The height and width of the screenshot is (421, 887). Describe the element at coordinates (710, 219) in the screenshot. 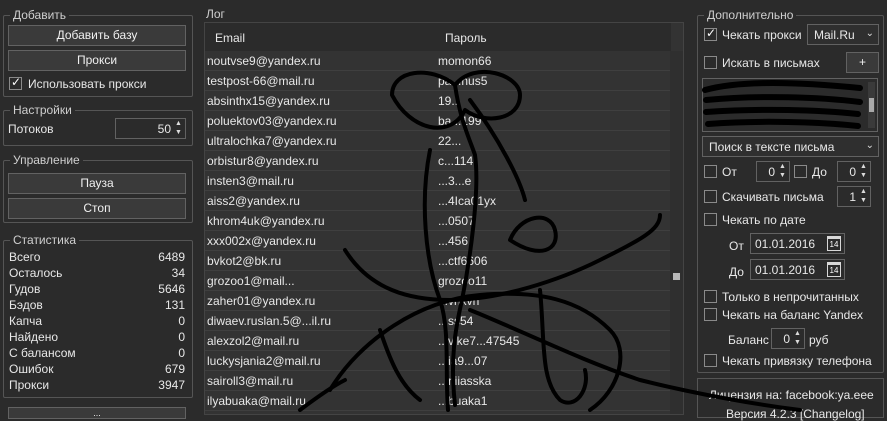

I see `check-by-date-checkbox` at that location.